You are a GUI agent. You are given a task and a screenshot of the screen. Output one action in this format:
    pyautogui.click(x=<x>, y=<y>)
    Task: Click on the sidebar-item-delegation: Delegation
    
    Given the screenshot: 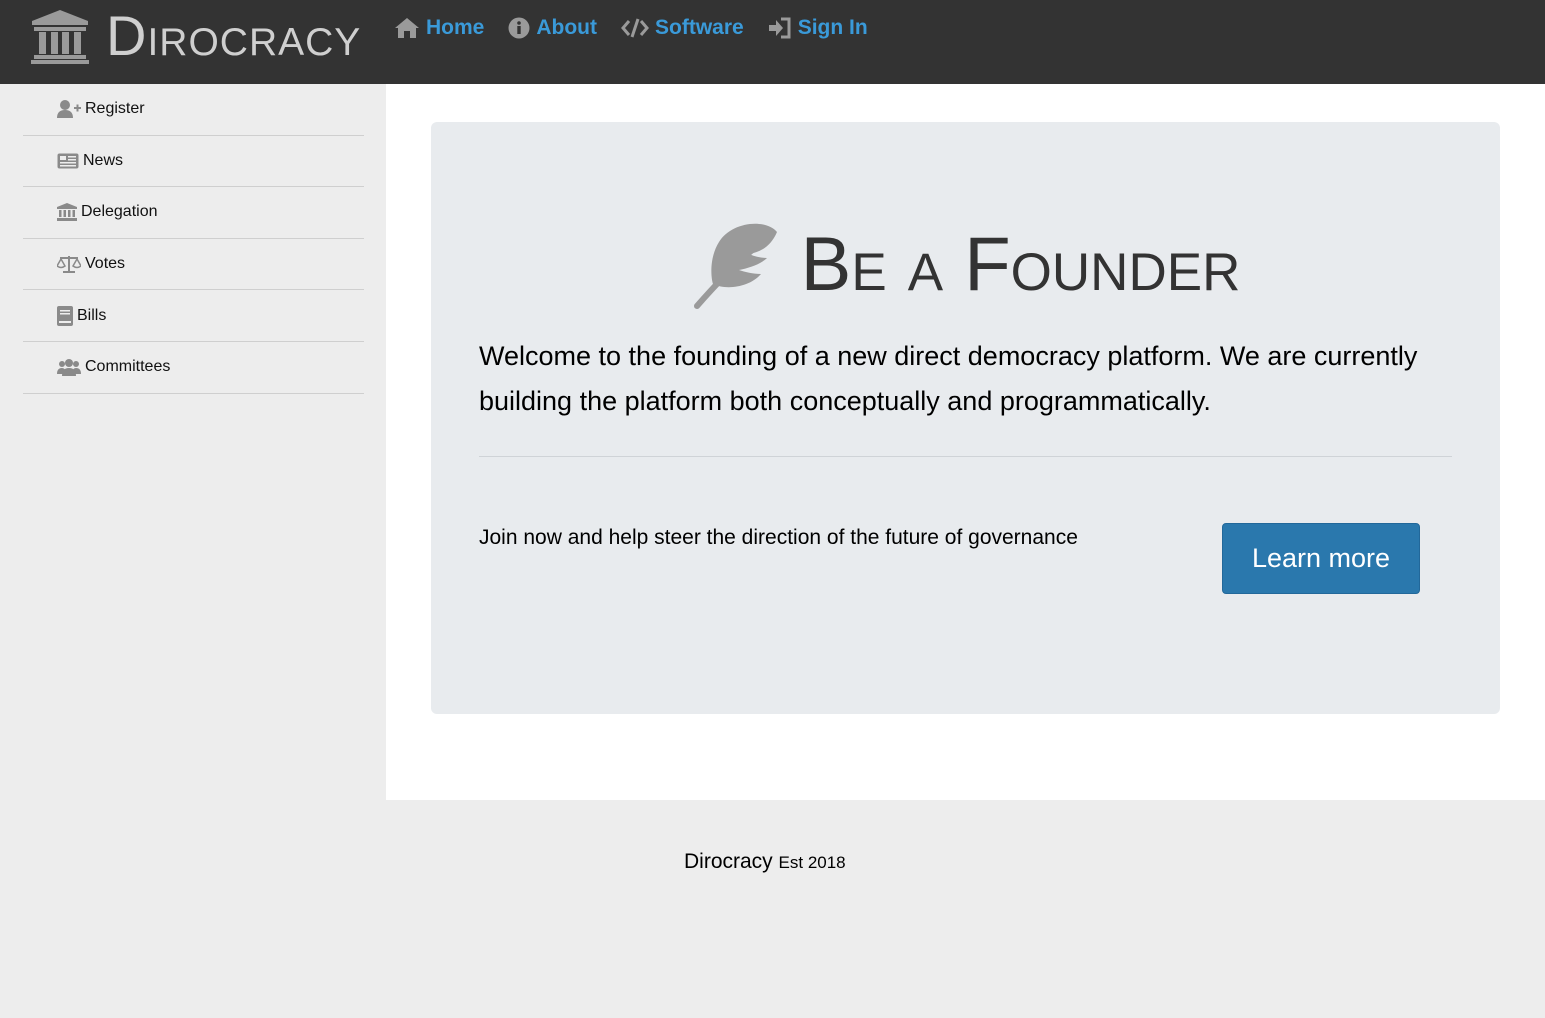 What is the action you would take?
    pyautogui.click(x=193, y=213)
    